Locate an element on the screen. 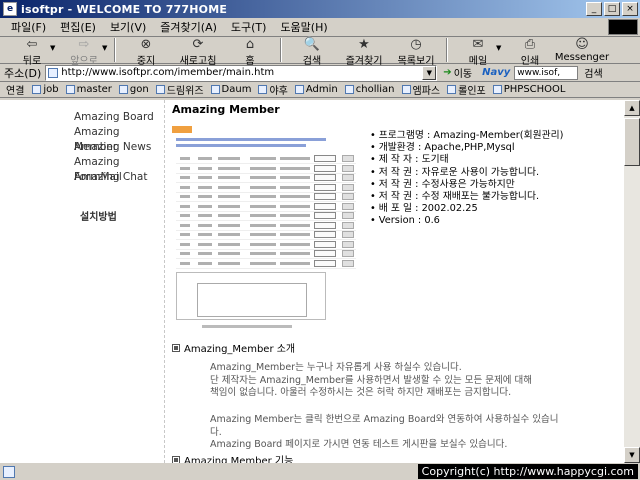 The width and height of the screenshot is (640, 480). link-item: gon is located at coordinates (133, 89).